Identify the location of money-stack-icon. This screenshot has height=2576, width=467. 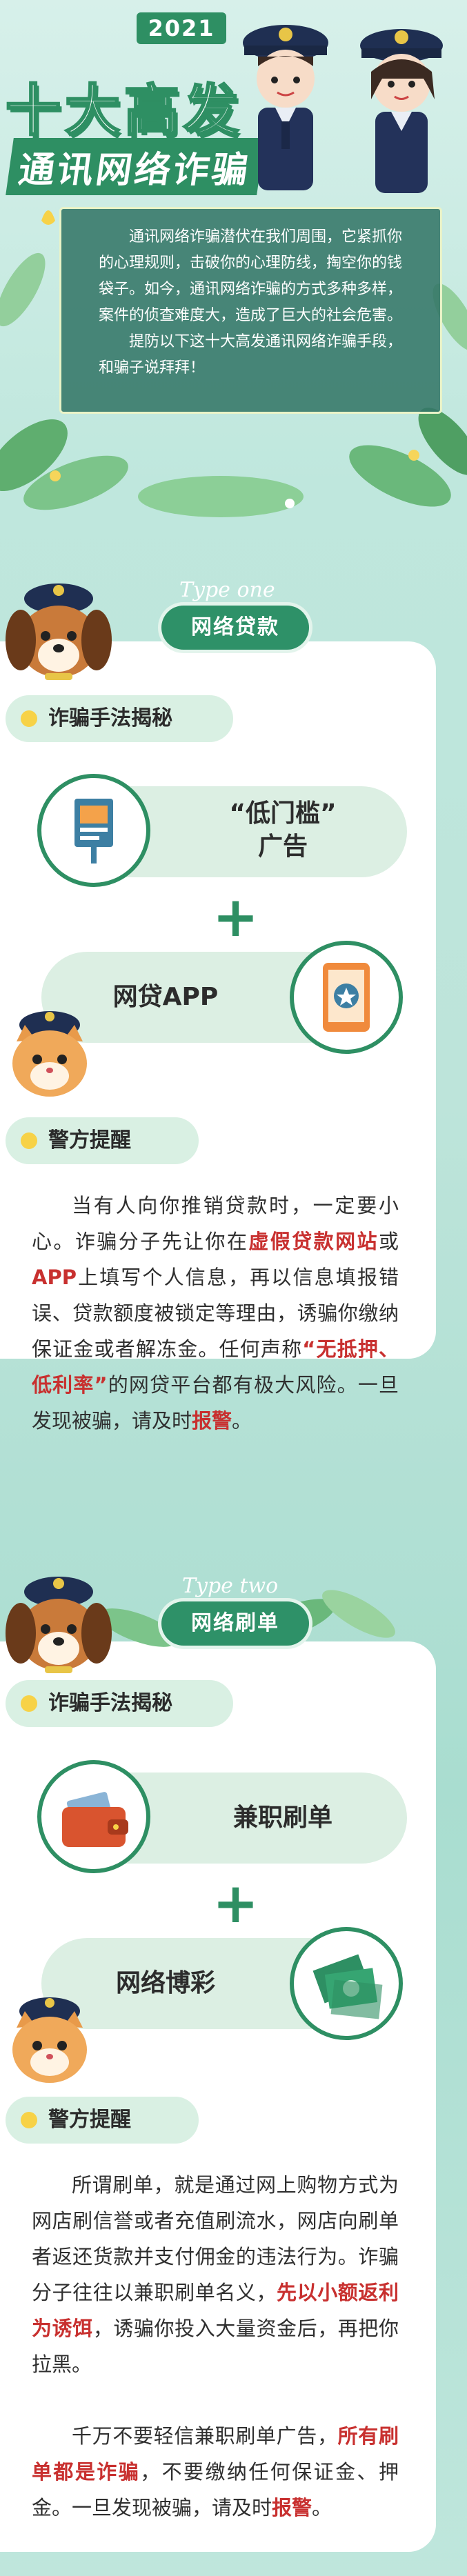
(347, 1986).